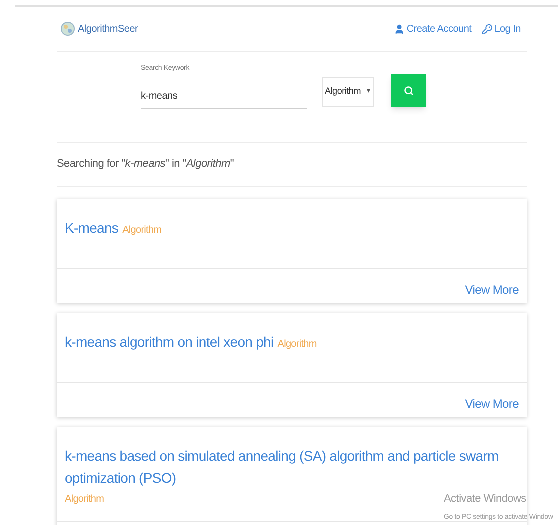 The image size is (558, 525). Describe the element at coordinates (224, 96) in the screenshot. I see `keyword-input: k-means` at that location.